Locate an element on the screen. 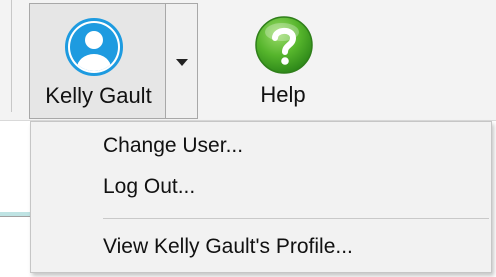 The image size is (496, 277). background-divider is located at coordinates (15, 216).